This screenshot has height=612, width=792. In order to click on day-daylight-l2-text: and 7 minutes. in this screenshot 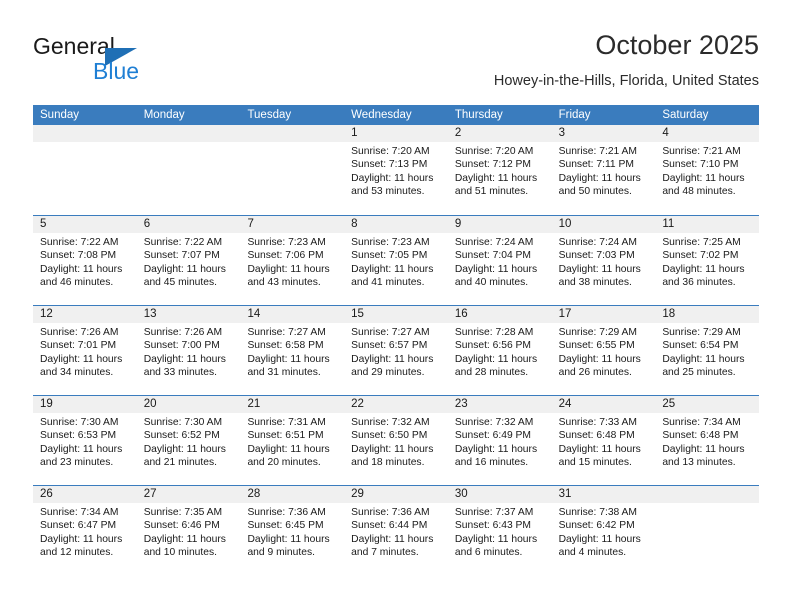, I will do `click(385, 553)`.